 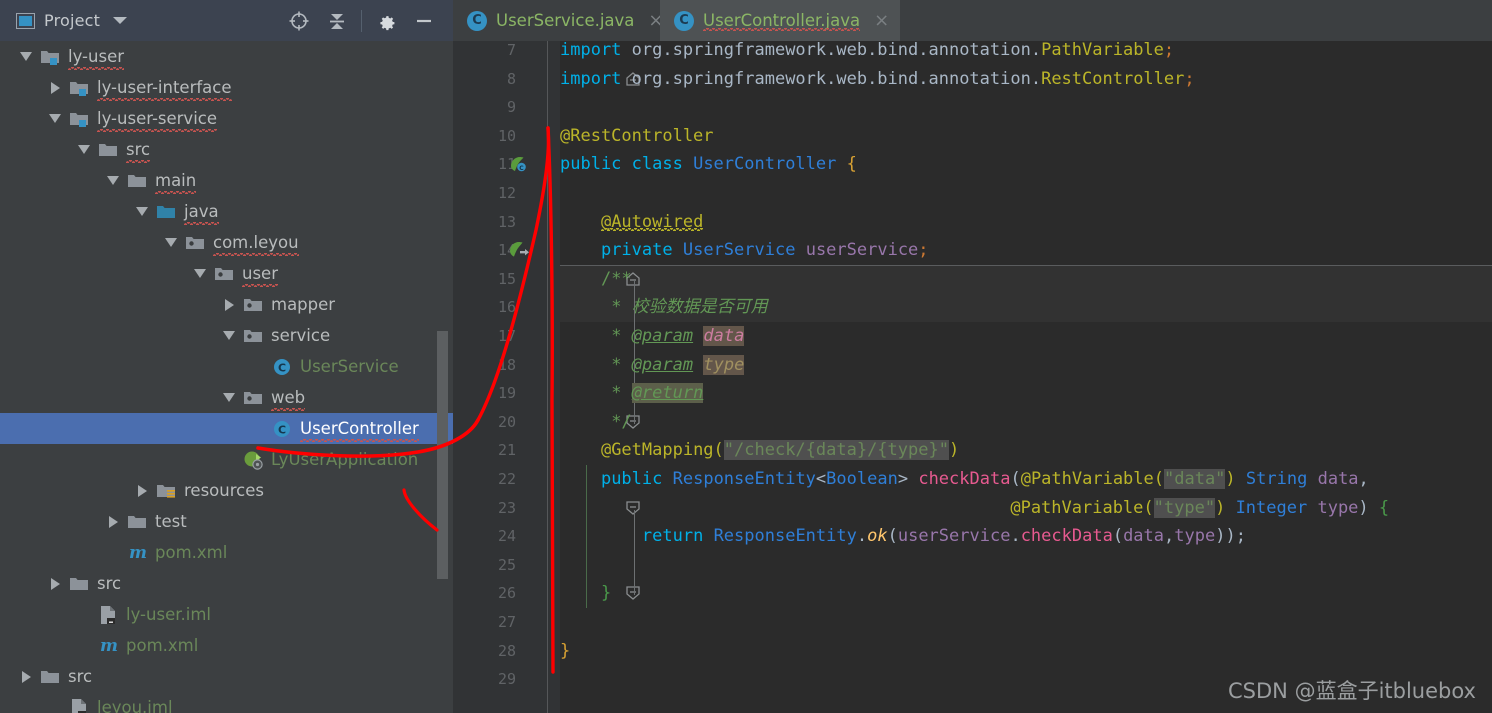 I want to click on tree-node: service, so click(x=226, y=335).